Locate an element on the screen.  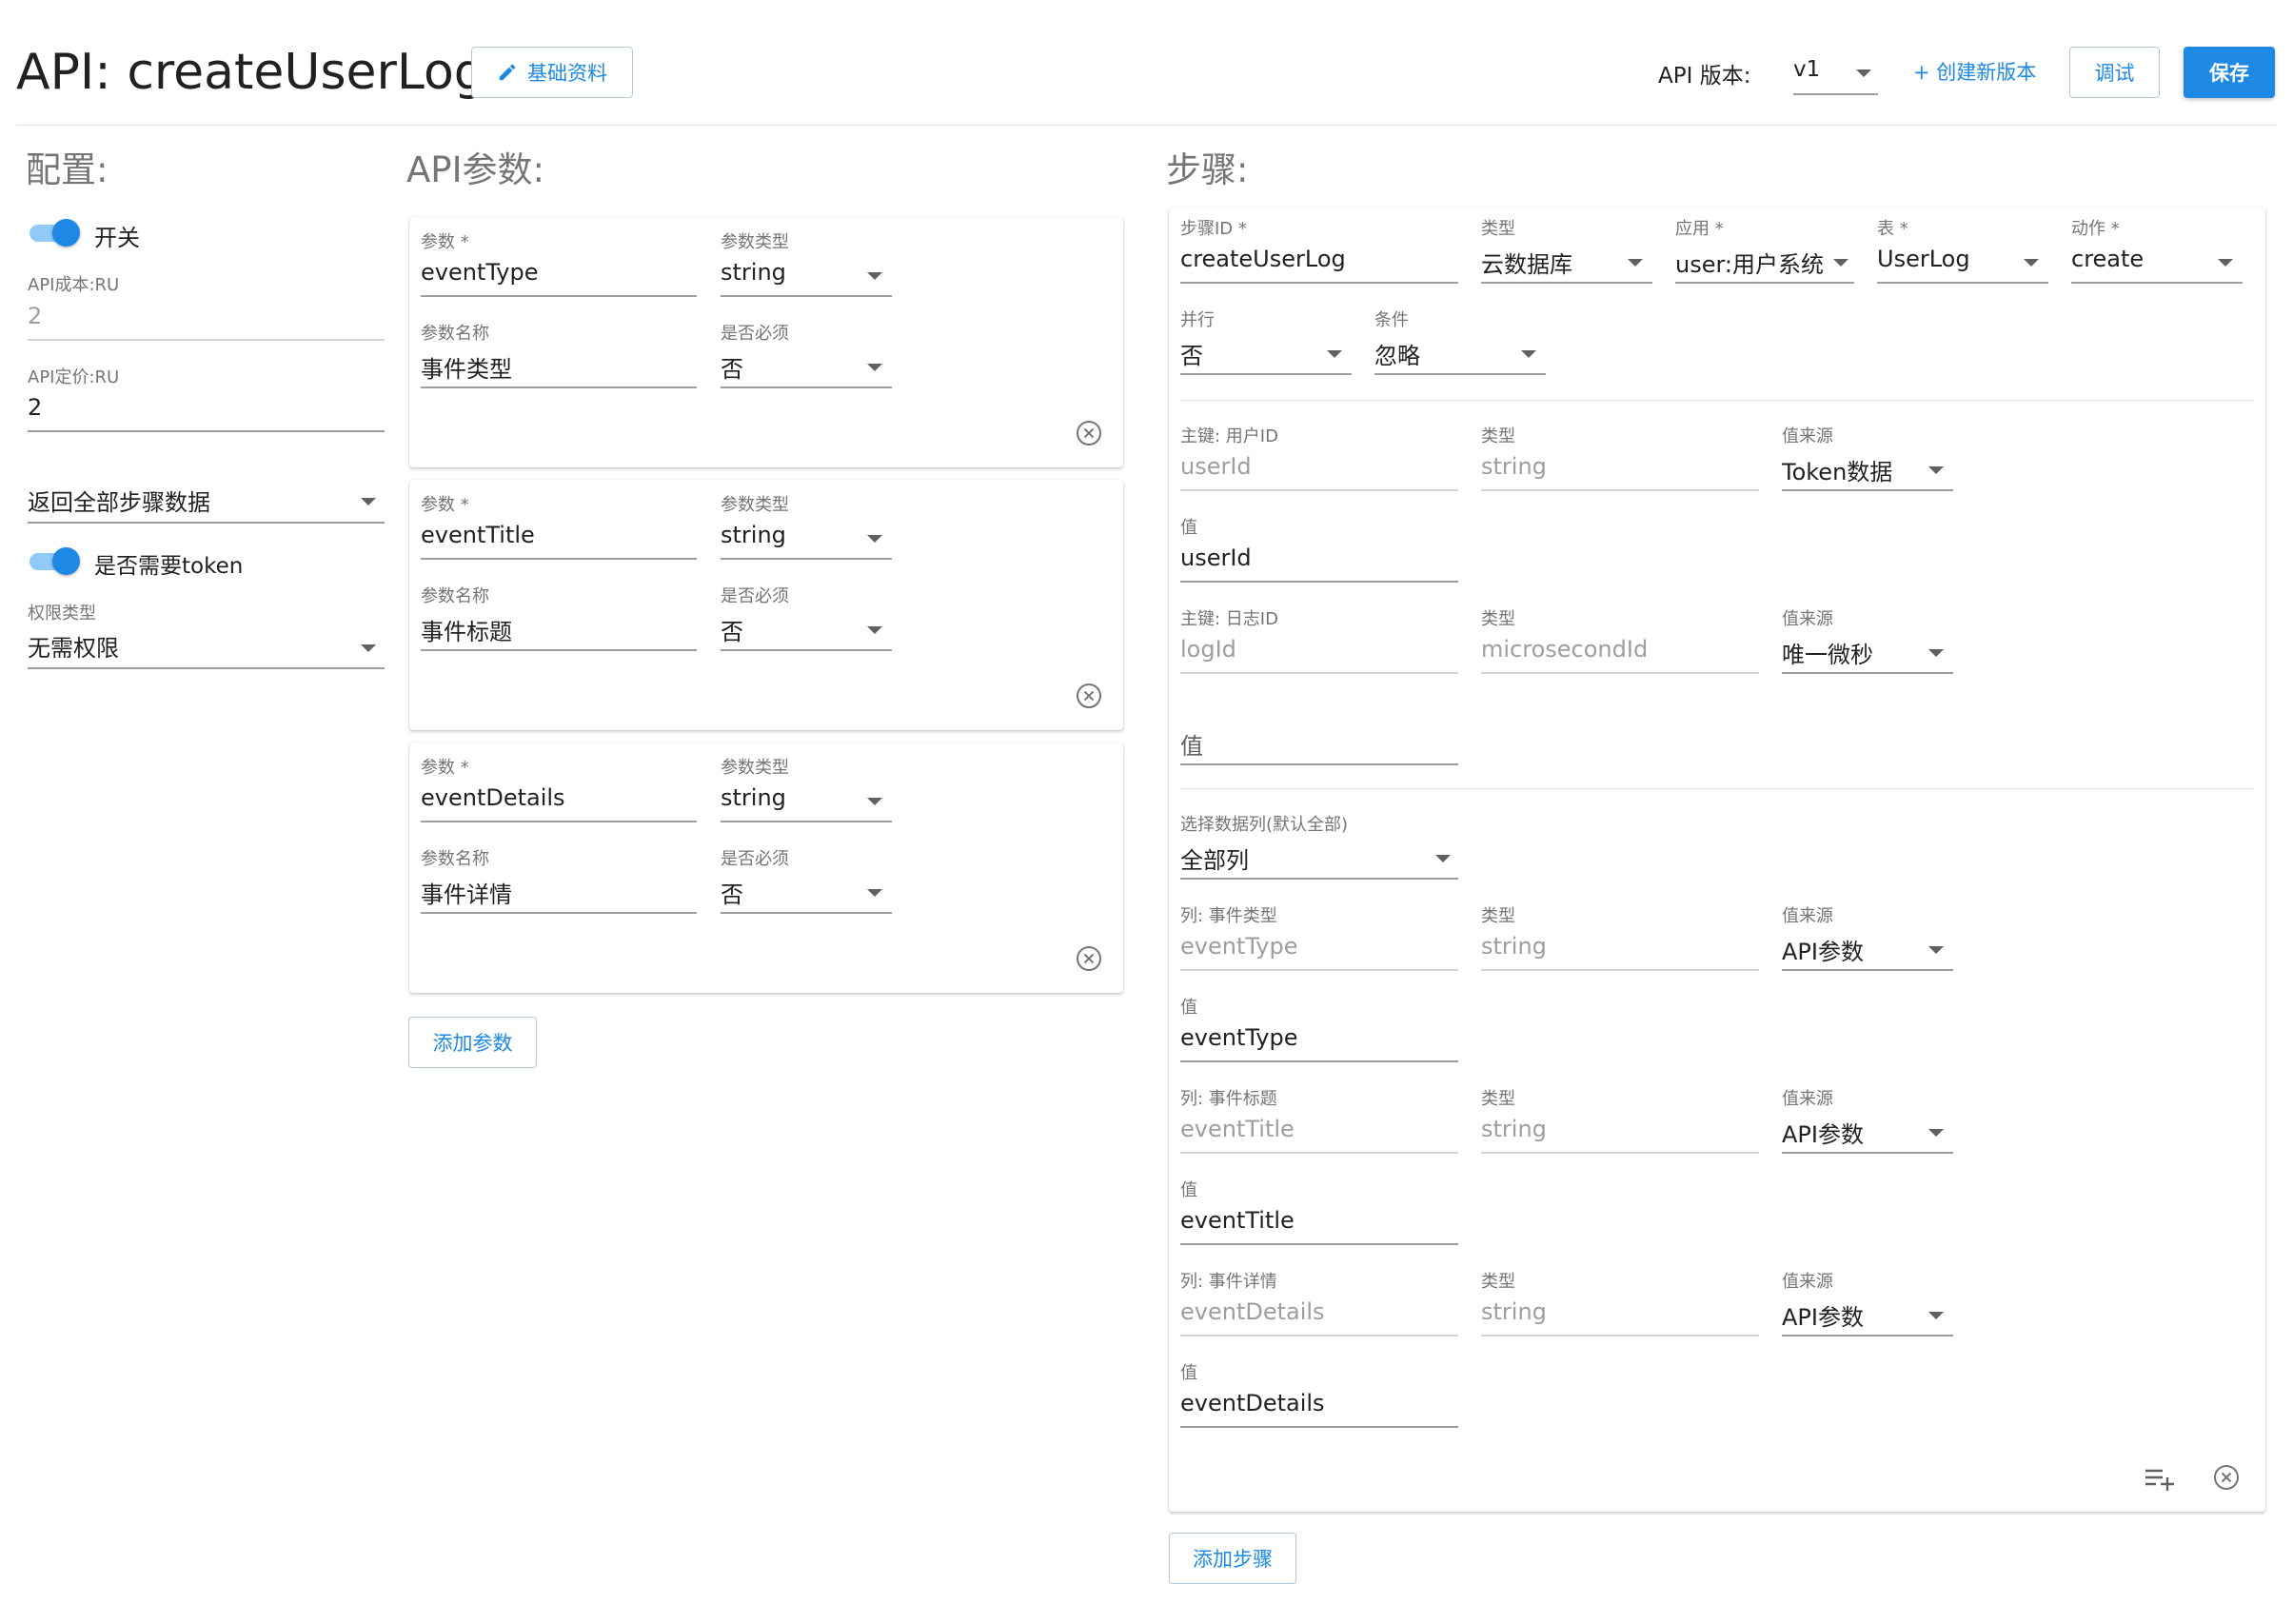
column-val-input: eventType is located at coordinates (1238, 1037).